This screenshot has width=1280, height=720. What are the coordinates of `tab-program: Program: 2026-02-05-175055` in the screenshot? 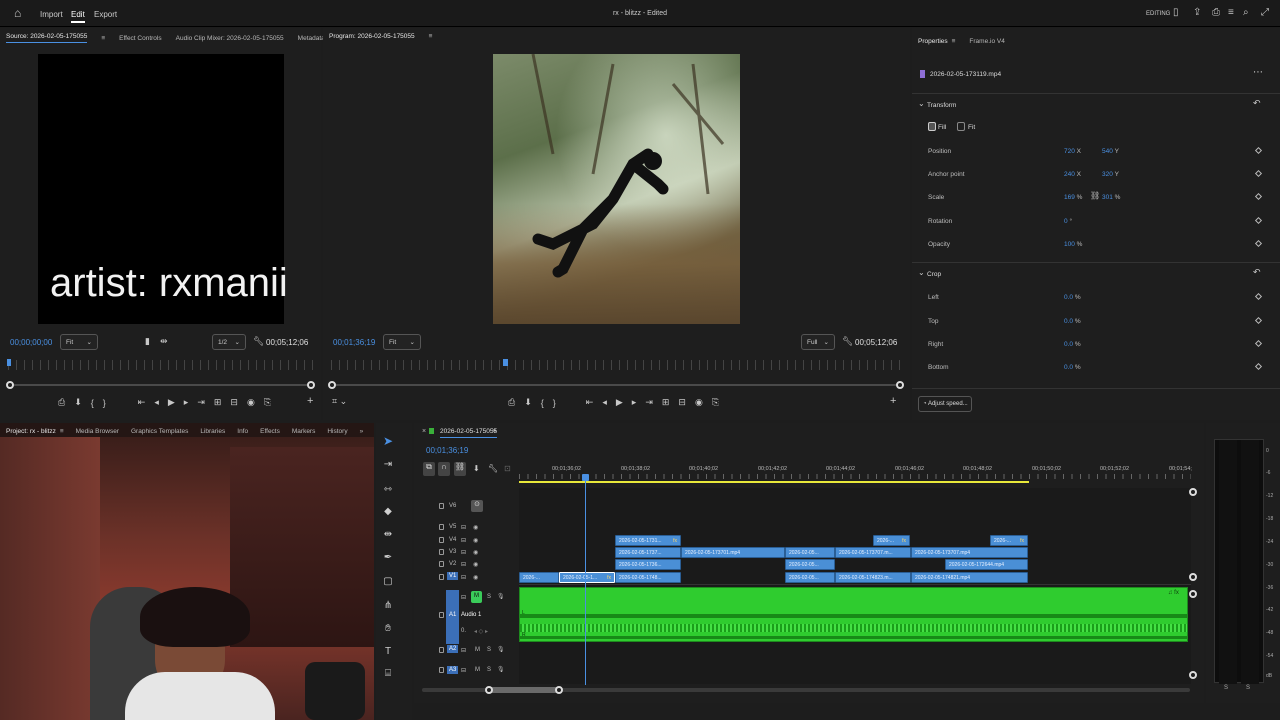 It's located at (372, 36).